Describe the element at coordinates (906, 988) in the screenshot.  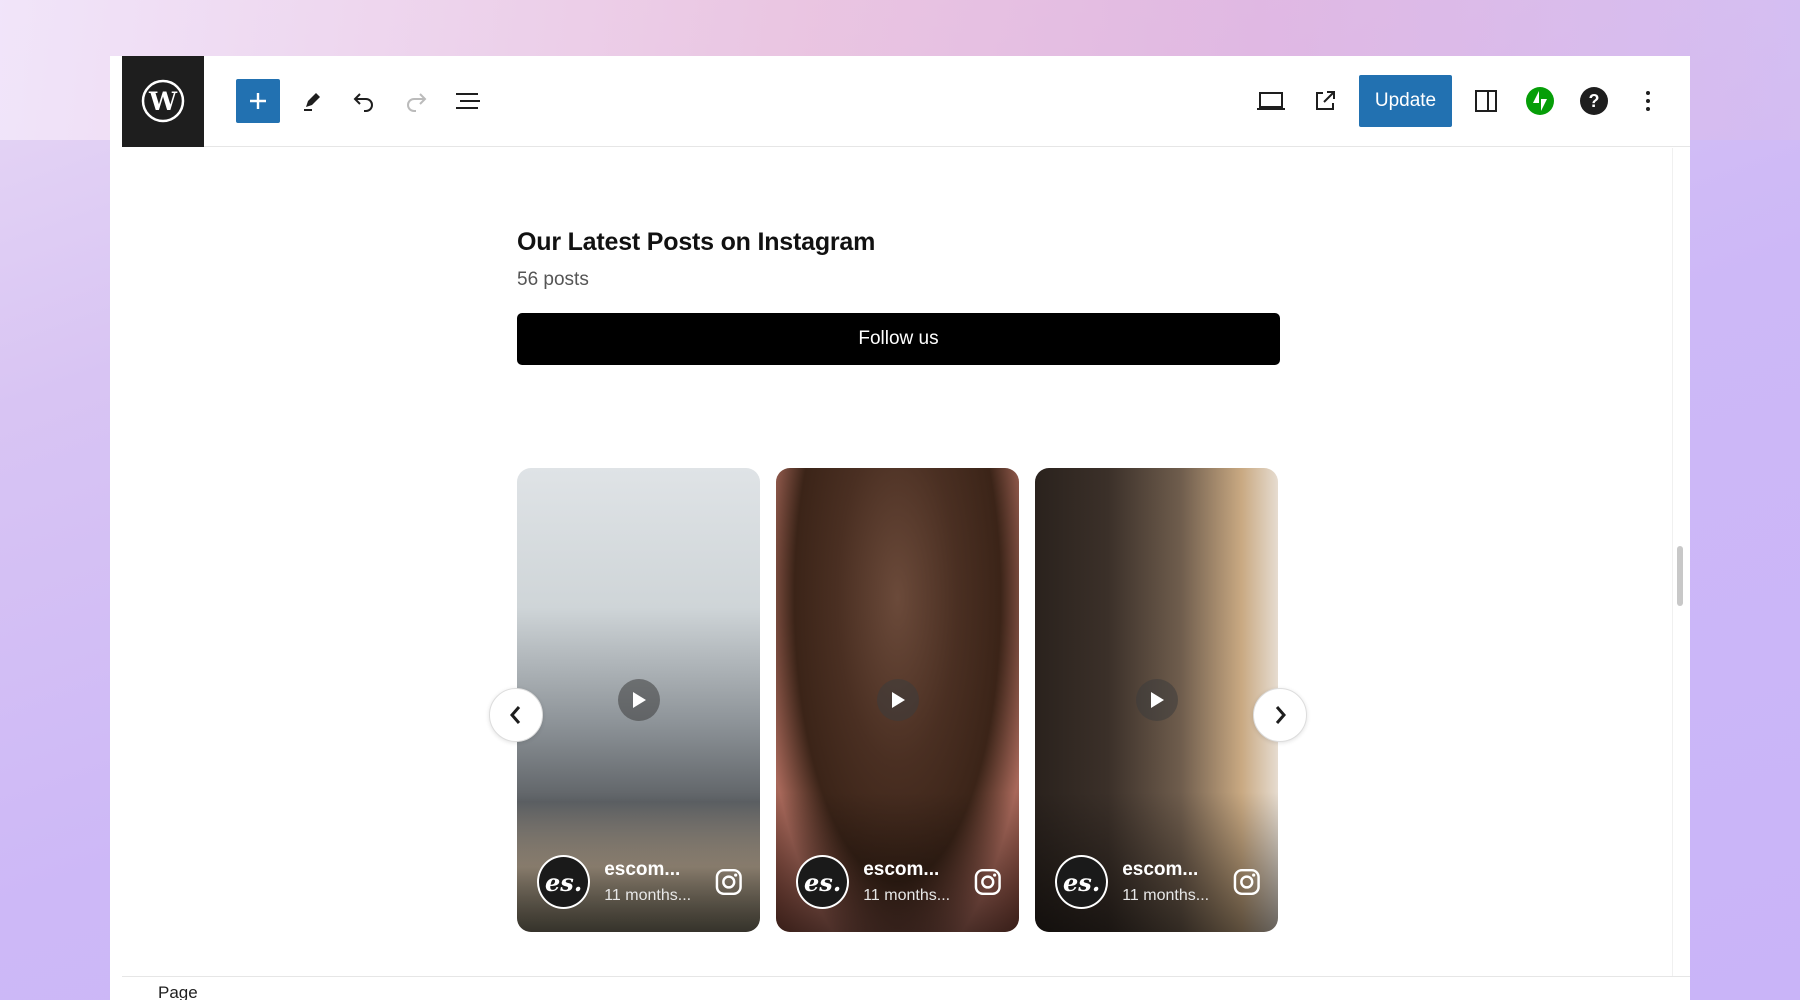
I see `editor-footer: Page` at that location.